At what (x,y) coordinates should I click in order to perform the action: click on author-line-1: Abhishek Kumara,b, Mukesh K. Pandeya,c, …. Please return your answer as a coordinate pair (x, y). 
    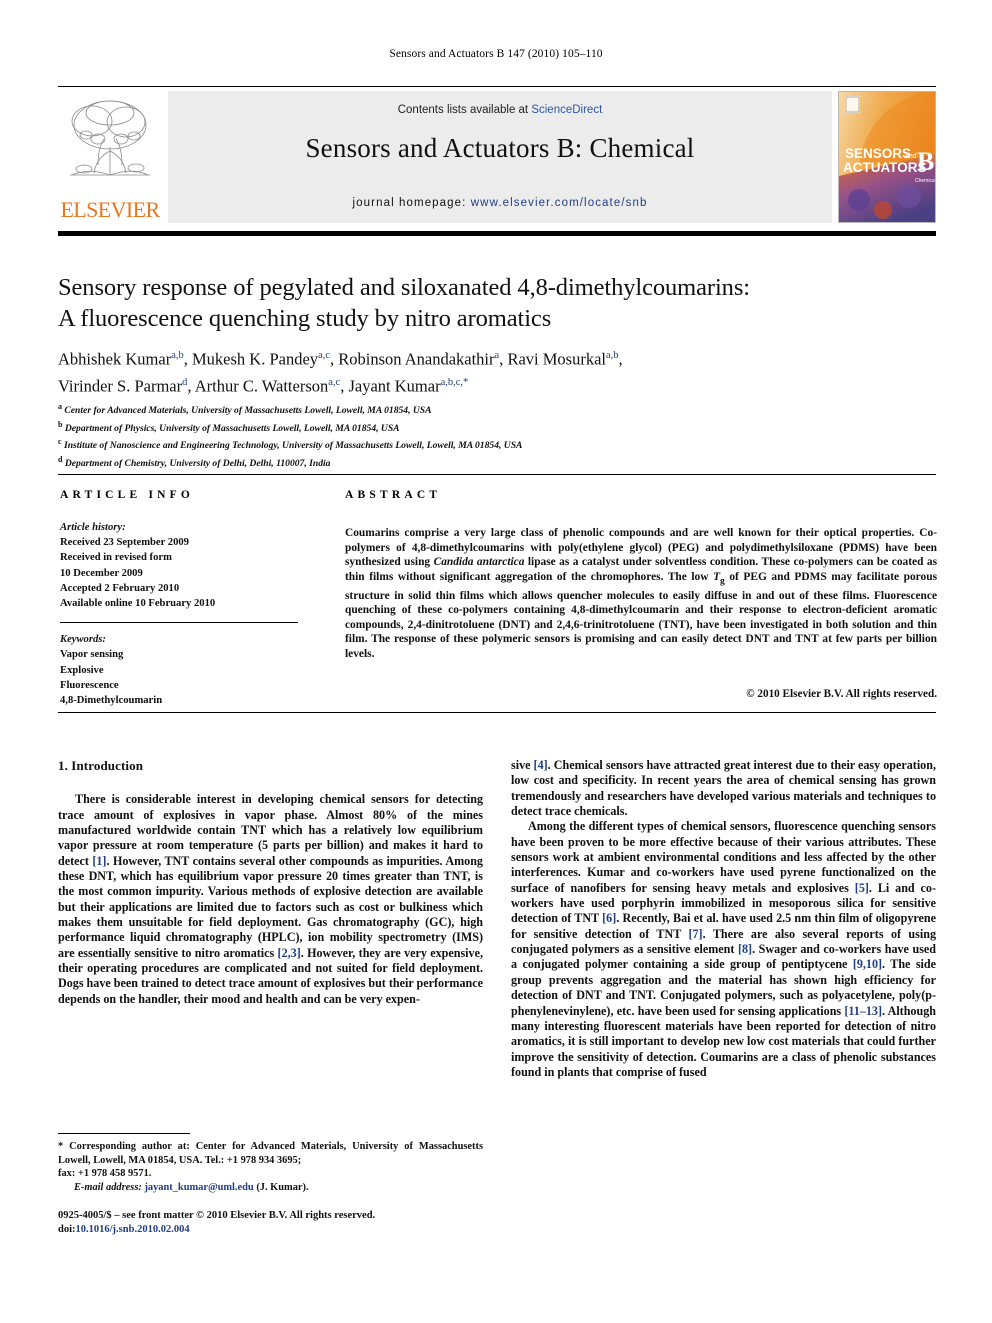
    Looking at the image, I should click on (340, 359).